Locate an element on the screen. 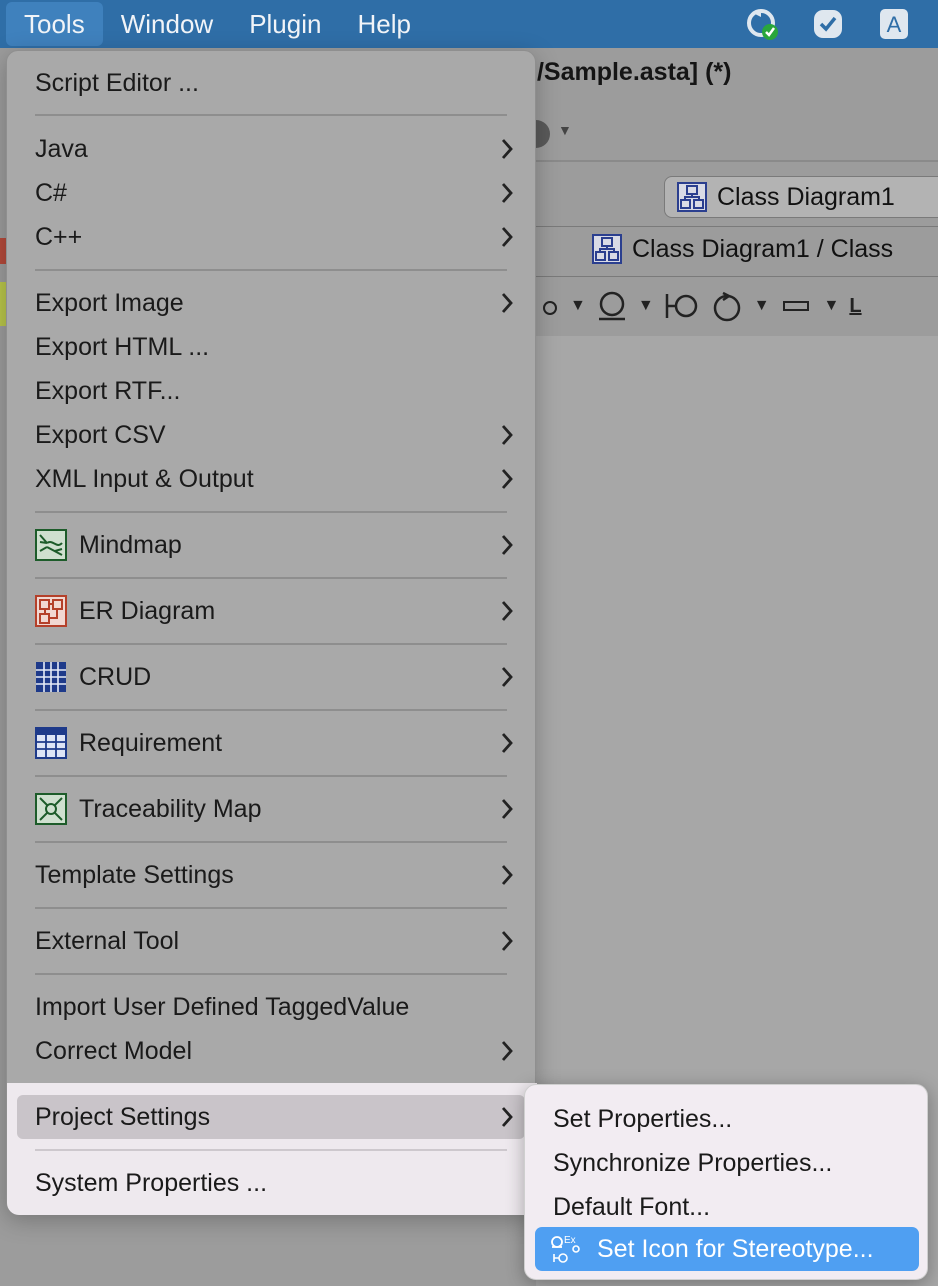  menu-item-label: Correct Model is located at coordinates (113, 1050).